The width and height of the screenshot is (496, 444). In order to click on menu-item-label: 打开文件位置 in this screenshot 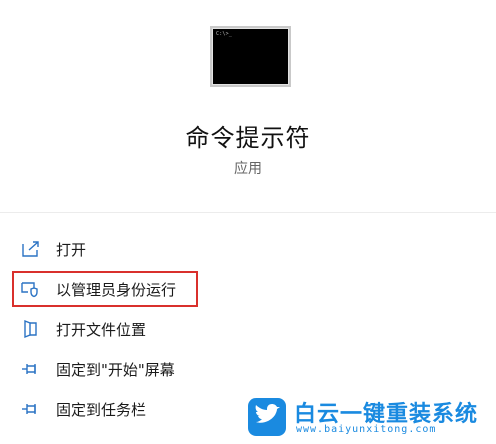, I will do `click(101, 329)`.